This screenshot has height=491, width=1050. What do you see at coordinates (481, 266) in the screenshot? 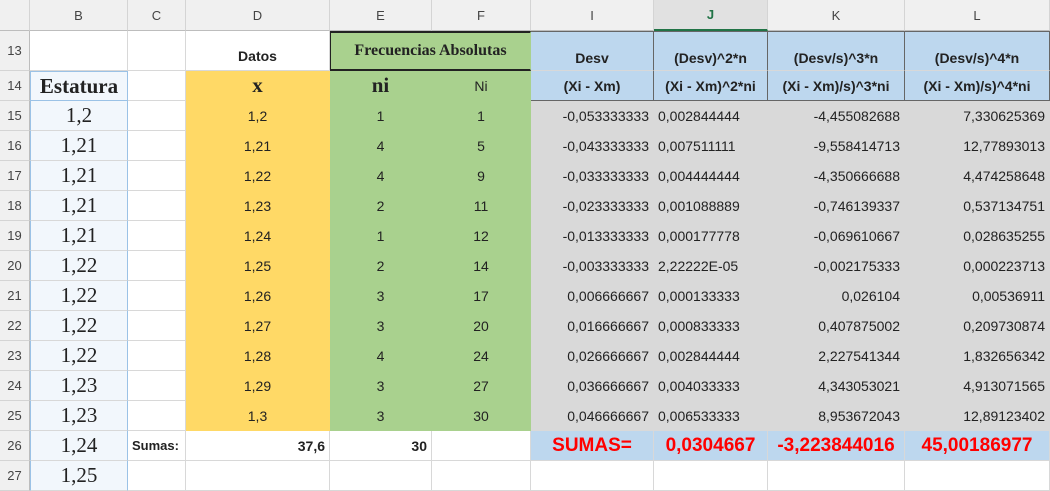
I see `Ni-value: 14` at bounding box center [481, 266].